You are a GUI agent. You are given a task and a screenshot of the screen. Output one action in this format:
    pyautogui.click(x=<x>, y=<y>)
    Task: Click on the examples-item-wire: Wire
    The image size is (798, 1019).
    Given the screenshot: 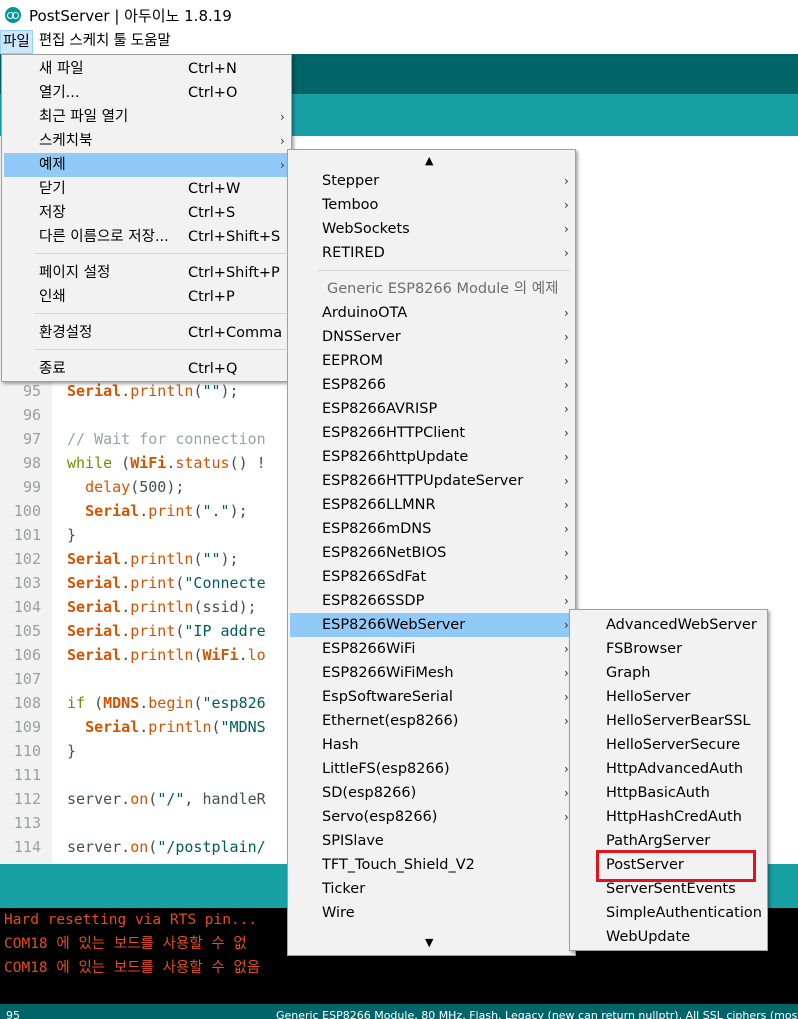 What is the action you would take?
    pyautogui.click(x=431, y=913)
    